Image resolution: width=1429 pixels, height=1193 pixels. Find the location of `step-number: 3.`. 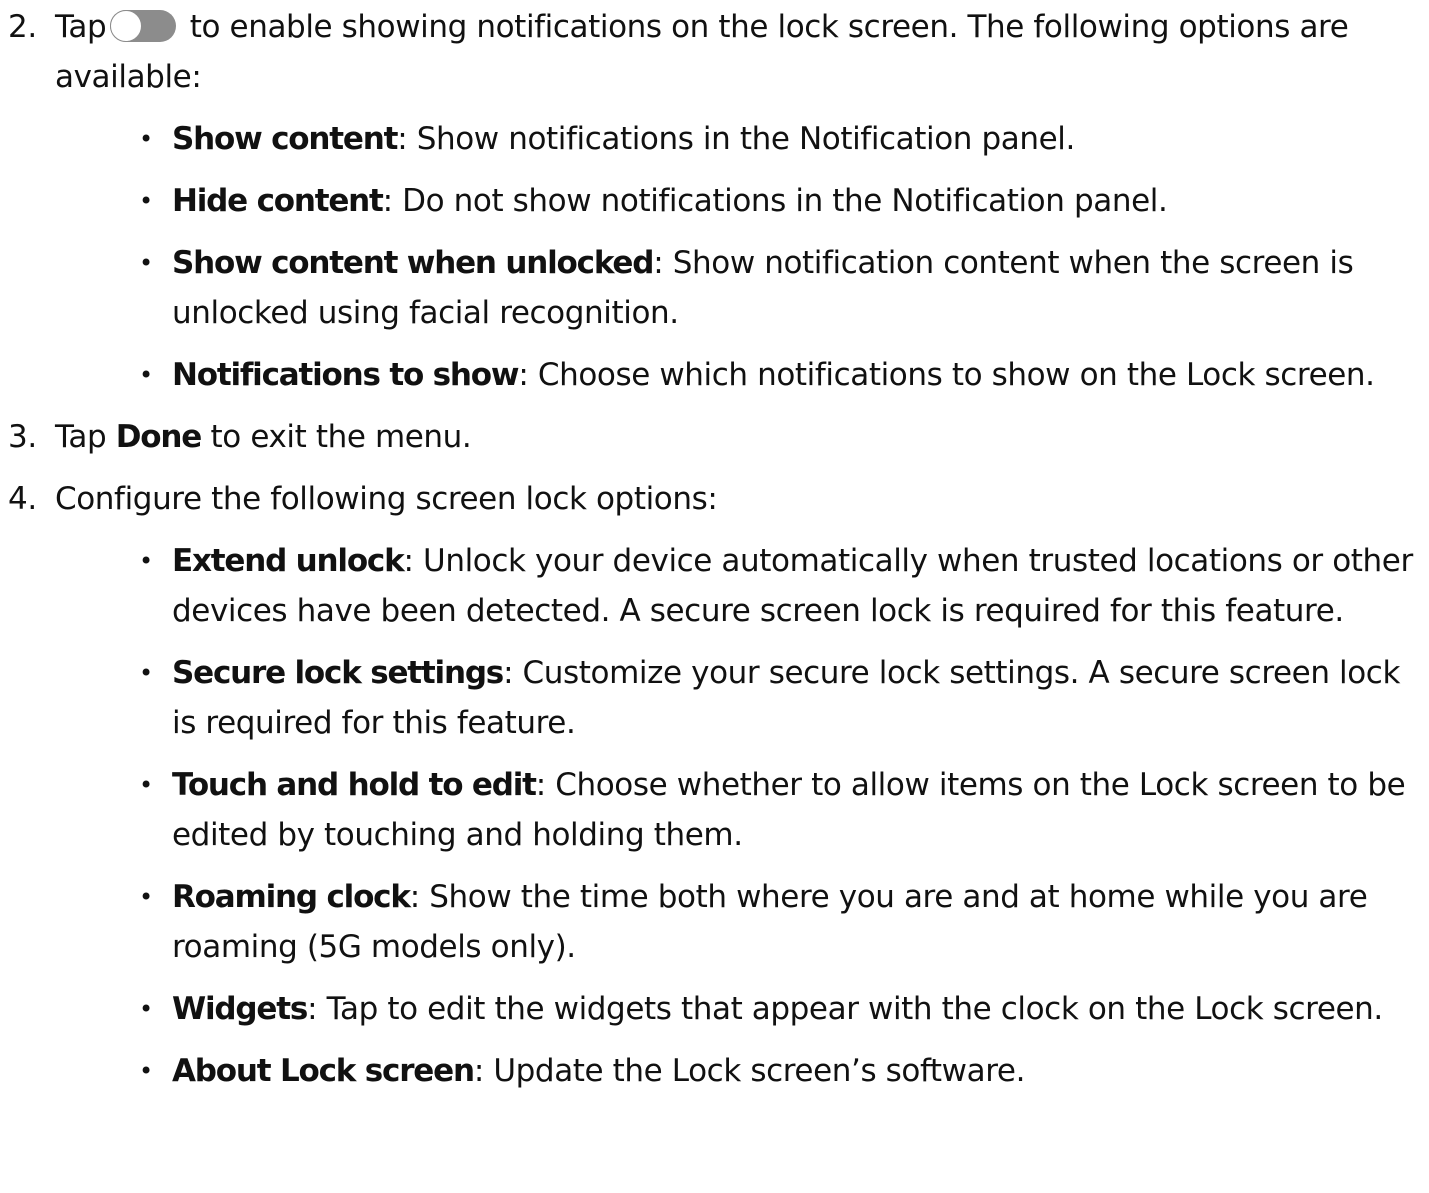

step-number: 3. is located at coordinates (22, 437).